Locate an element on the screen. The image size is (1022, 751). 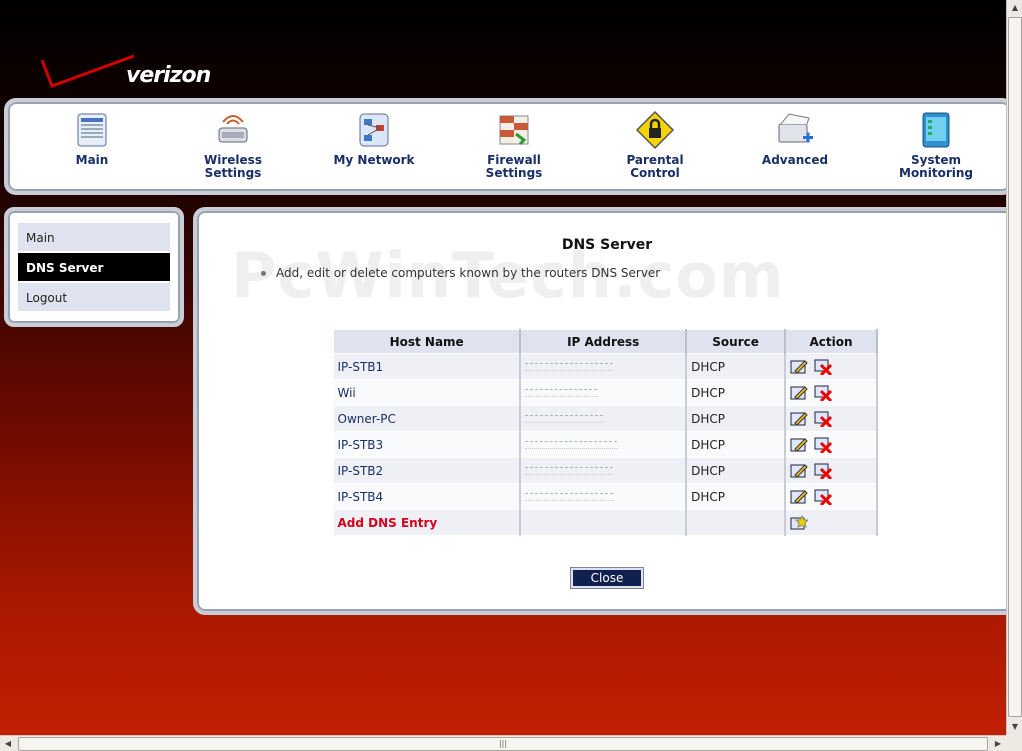
host-name-cell: IP-STB4 is located at coordinates (427, 496).